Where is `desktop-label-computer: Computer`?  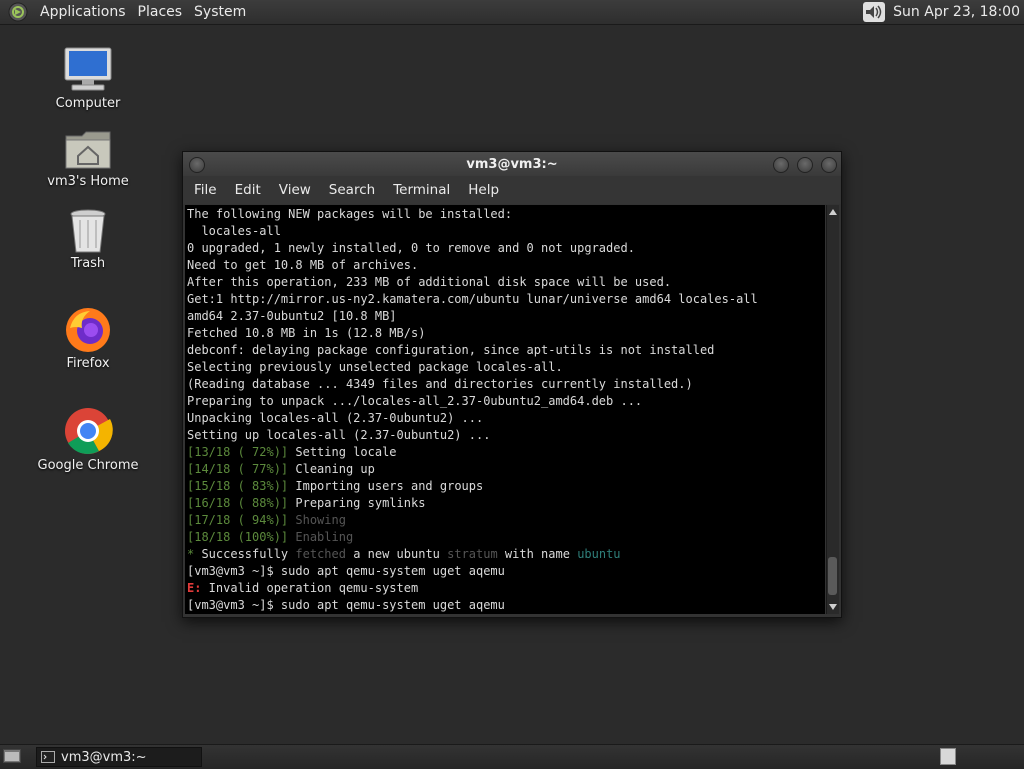
desktop-label-computer: Computer is located at coordinates (88, 103).